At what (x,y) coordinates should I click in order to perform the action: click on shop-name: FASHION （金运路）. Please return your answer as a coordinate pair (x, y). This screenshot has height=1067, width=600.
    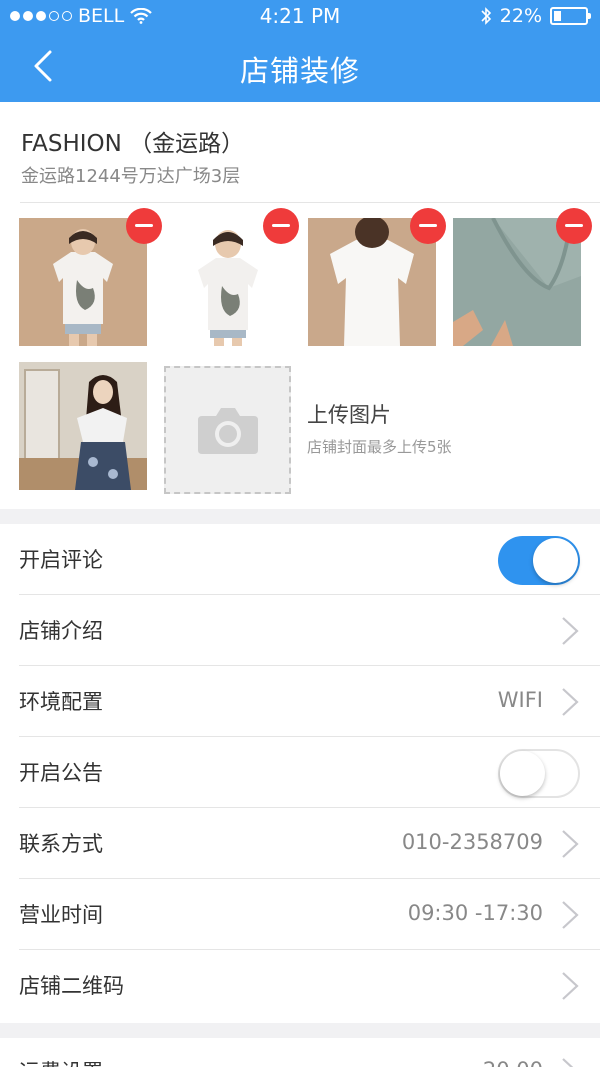
    Looking at the image, I should click on (133, 144).